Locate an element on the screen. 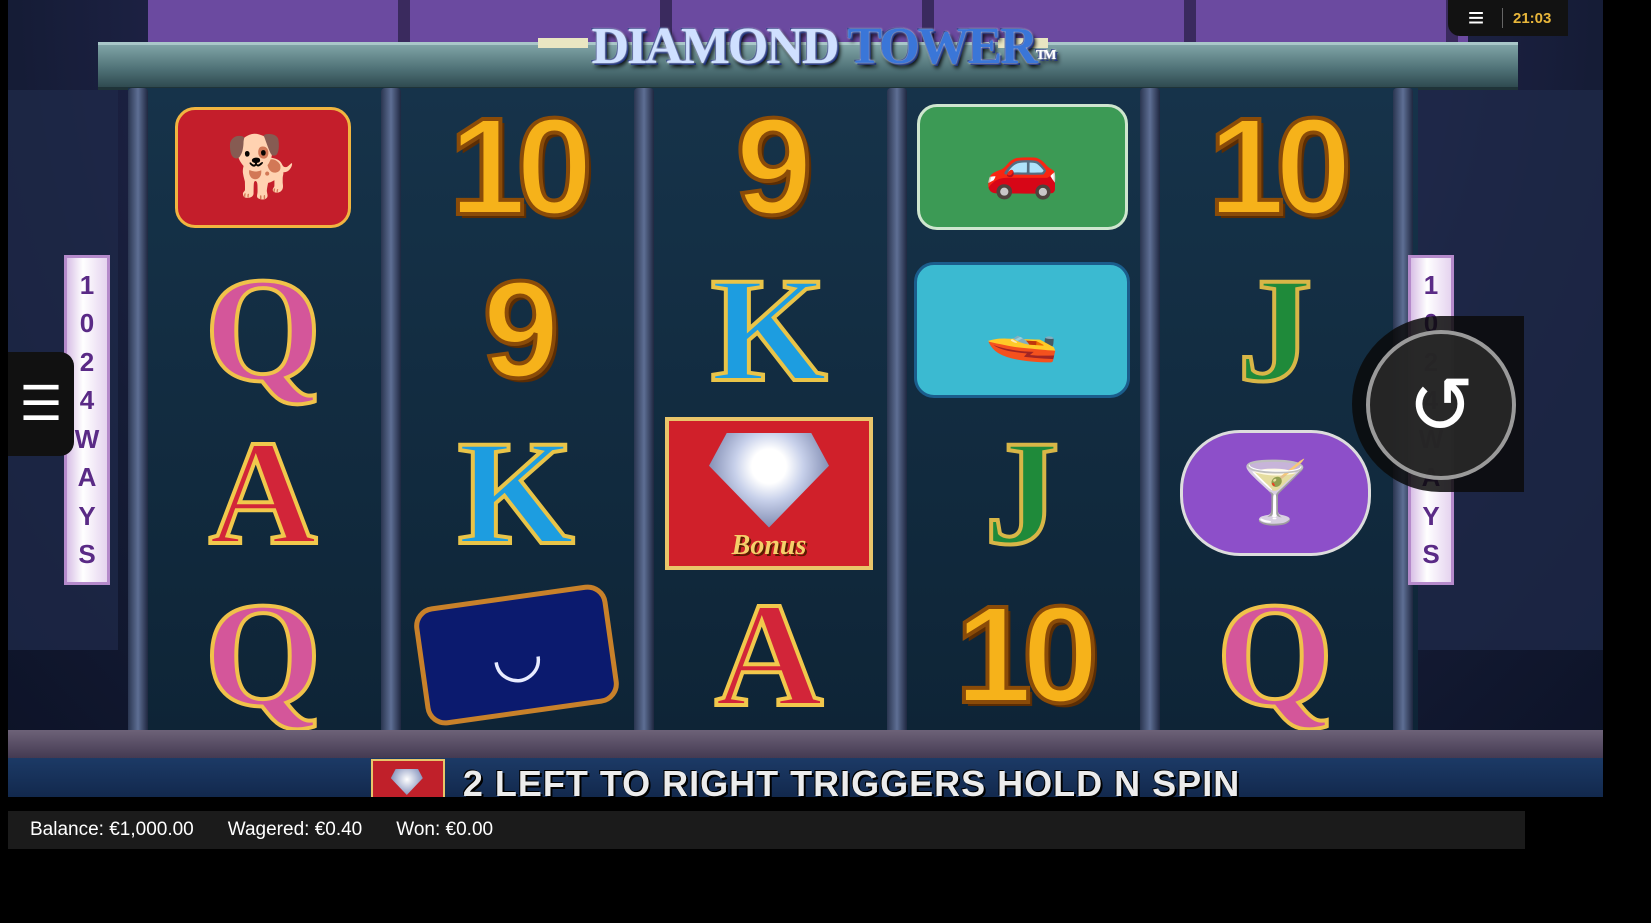  necklace-icon: ◡ is located at coordinates (516, 654).